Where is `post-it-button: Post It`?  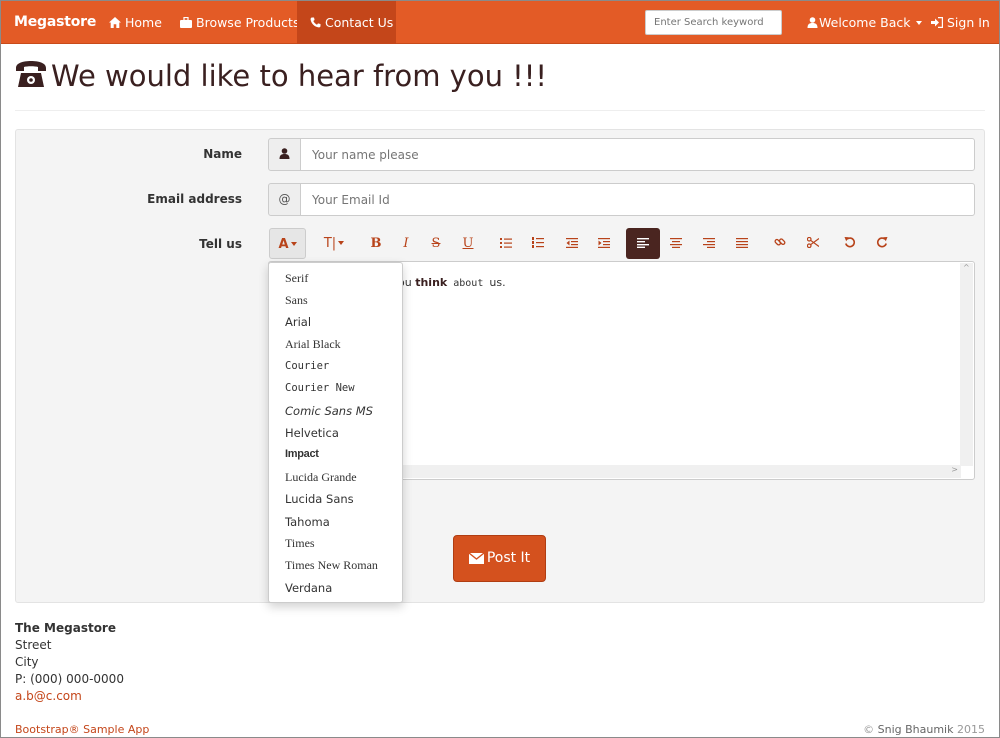 post-it-button: Post It is located at coordinates (499, 558).